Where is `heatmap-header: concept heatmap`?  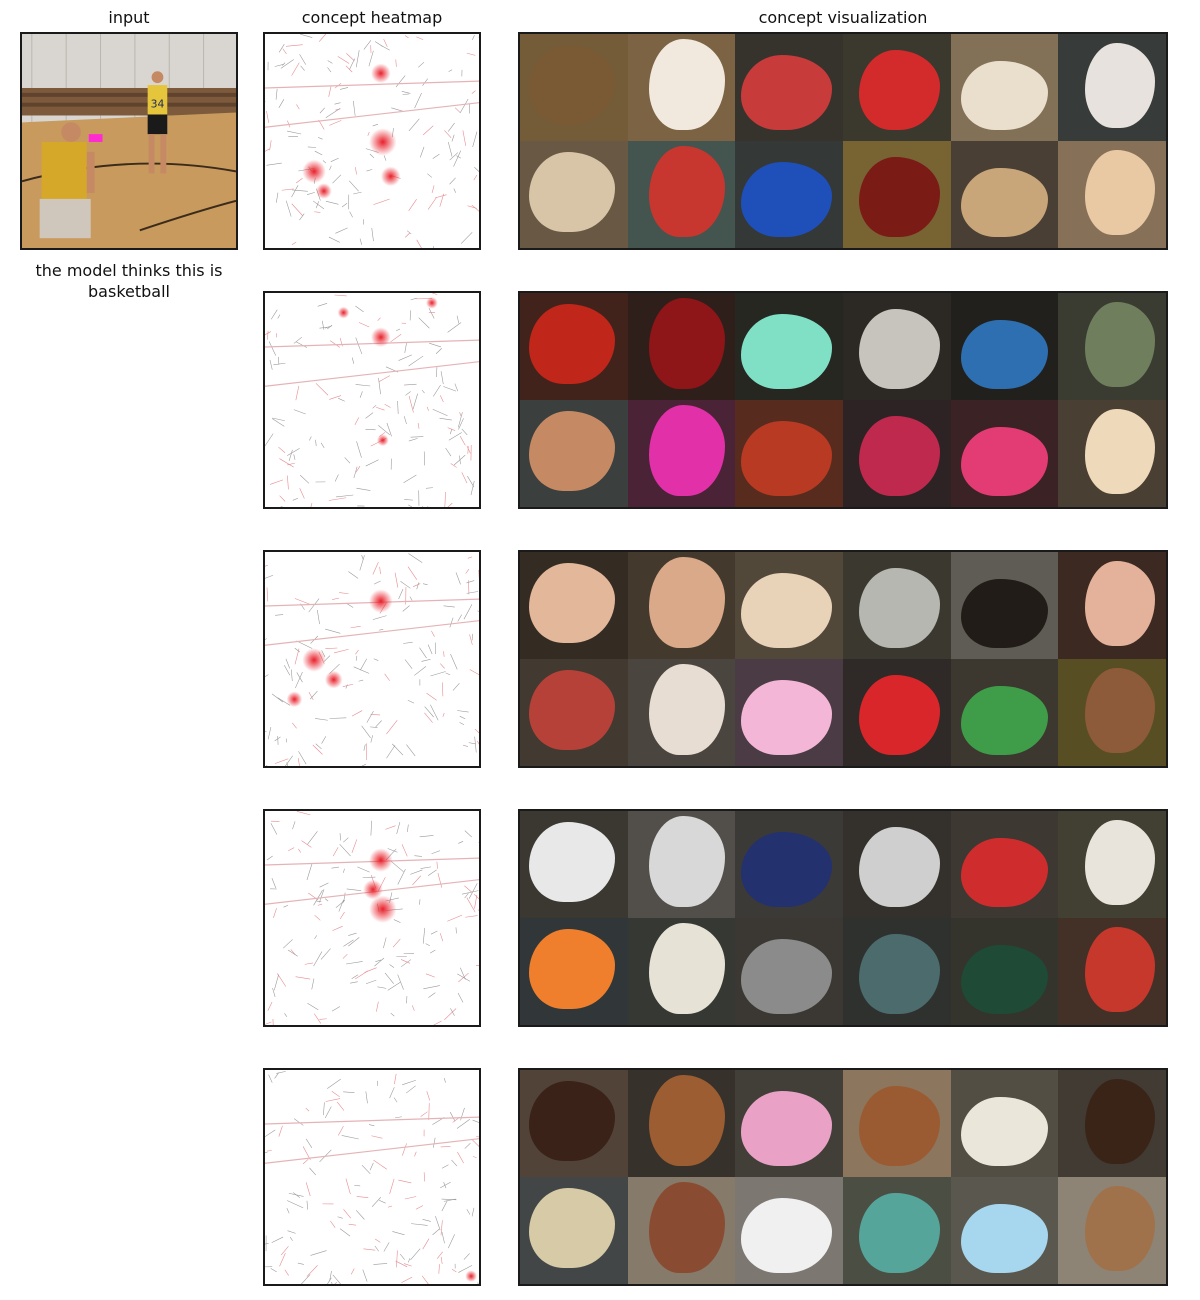 heatmap-header: concept heatmap is located at coordinates (372, 17).